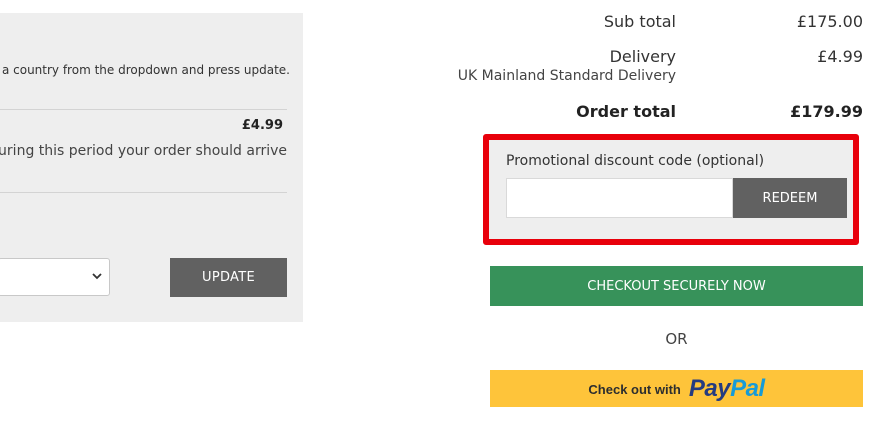  What do you see at coordinates (228, 277) in the screenshot?
I see `update-button: UPDATE` at bounding box center [228, 277].